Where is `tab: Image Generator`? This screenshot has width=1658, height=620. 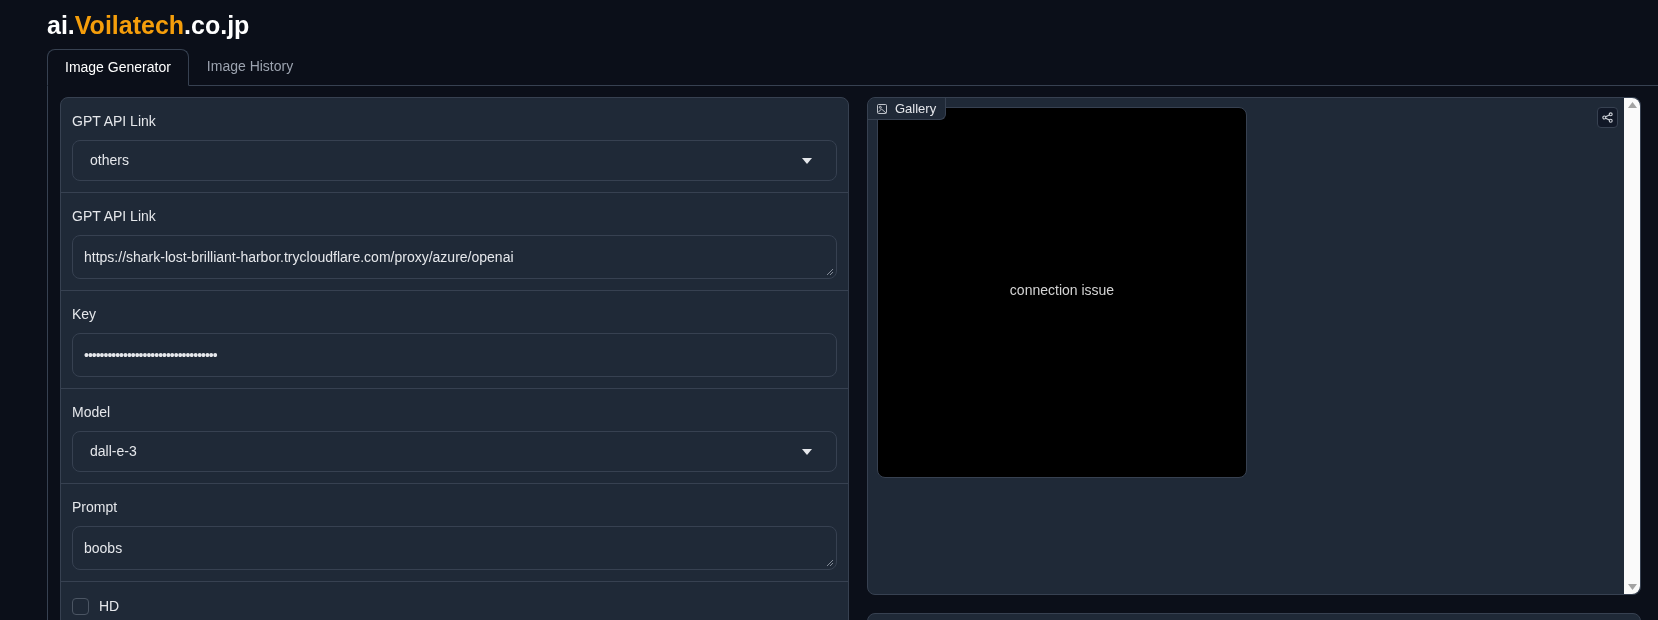 tab: Image Generator is located at coordinates (118, 67).